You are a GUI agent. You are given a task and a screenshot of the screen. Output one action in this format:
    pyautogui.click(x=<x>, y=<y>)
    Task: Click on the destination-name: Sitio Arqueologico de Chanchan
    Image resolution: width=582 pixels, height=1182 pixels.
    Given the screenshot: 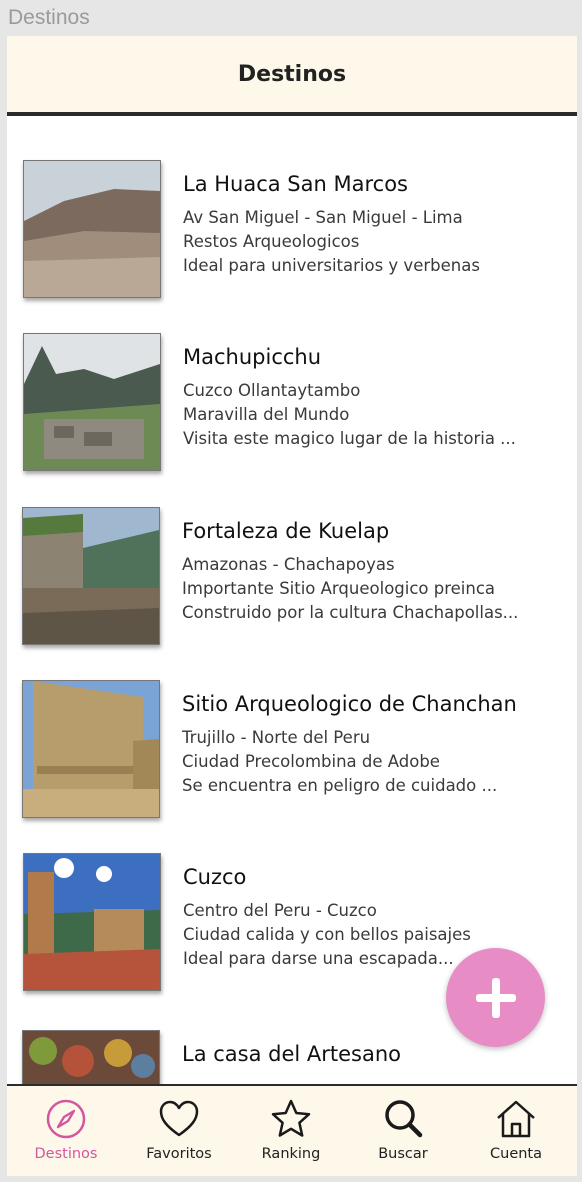 What is the action you would take?
    pyautogui.click(x=349, y=704)
    